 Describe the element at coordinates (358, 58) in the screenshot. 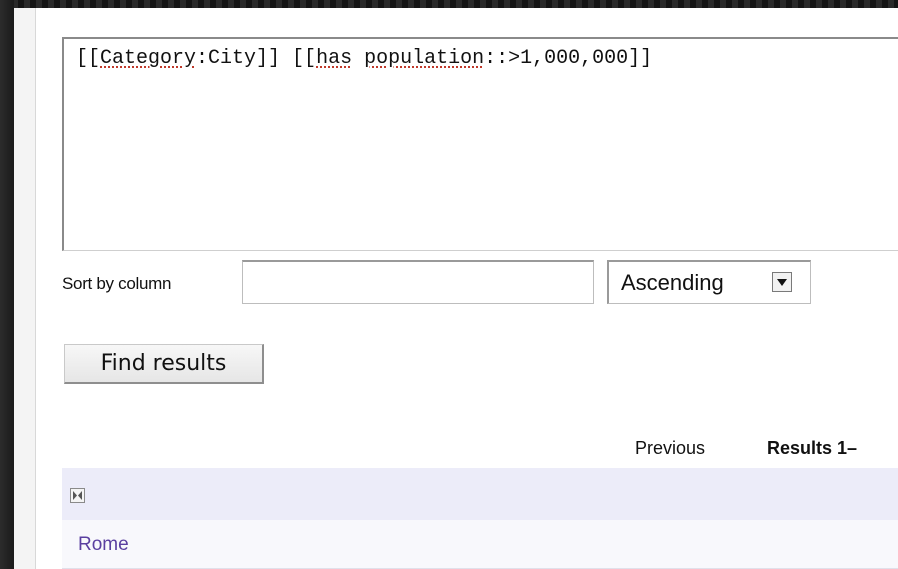

I see `query-space` at that location.